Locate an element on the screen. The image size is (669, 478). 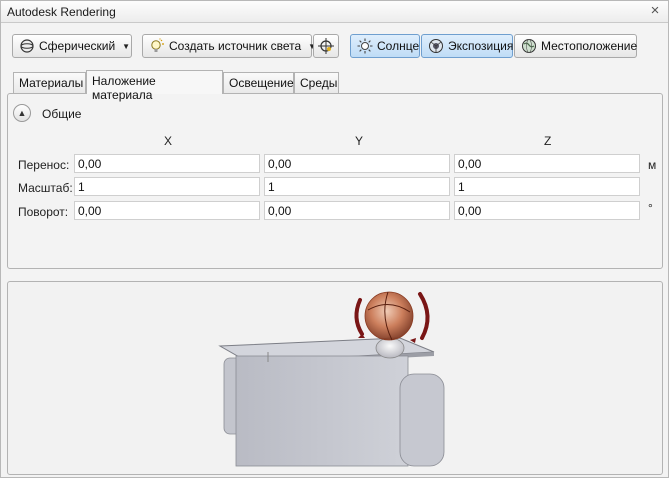
rotation-unit: ° is located at coordinates (650, 208).